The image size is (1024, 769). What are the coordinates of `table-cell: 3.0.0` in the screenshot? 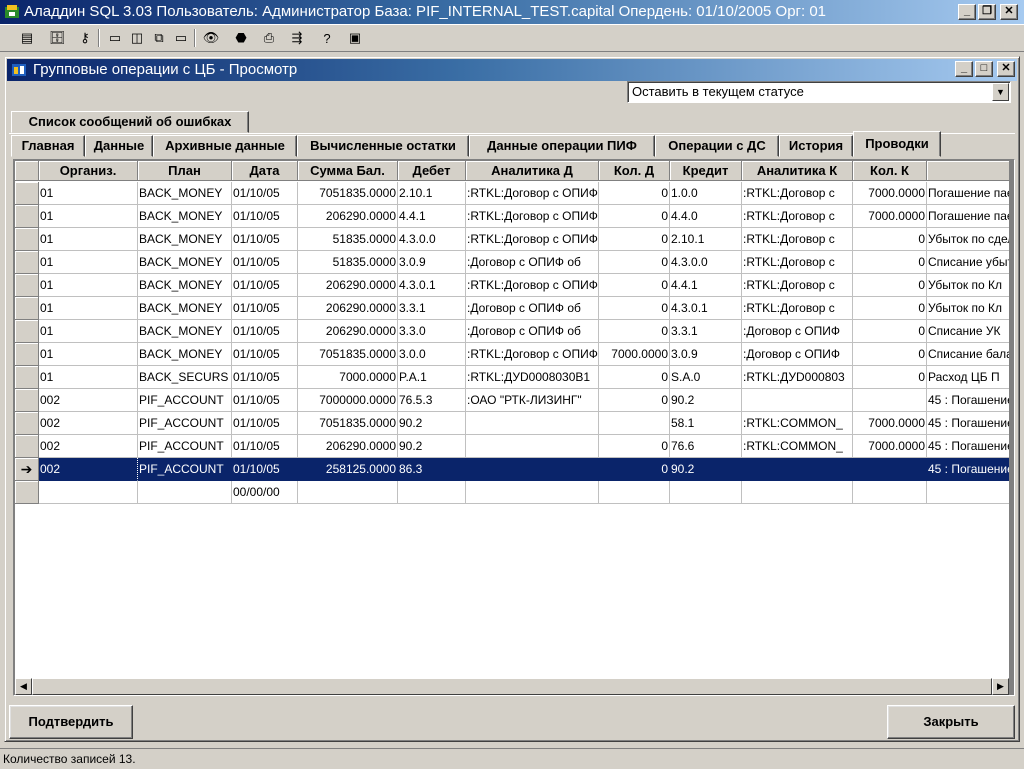 It's located at (432, 354).